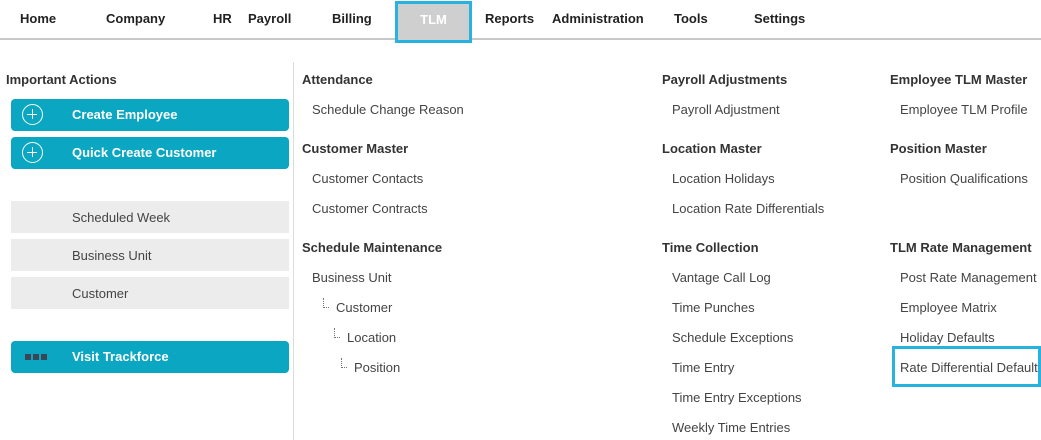 The height and width of the screenshot is (440, 1041). I want to click on create-employee-button: Create Employee, so click(150, 115).